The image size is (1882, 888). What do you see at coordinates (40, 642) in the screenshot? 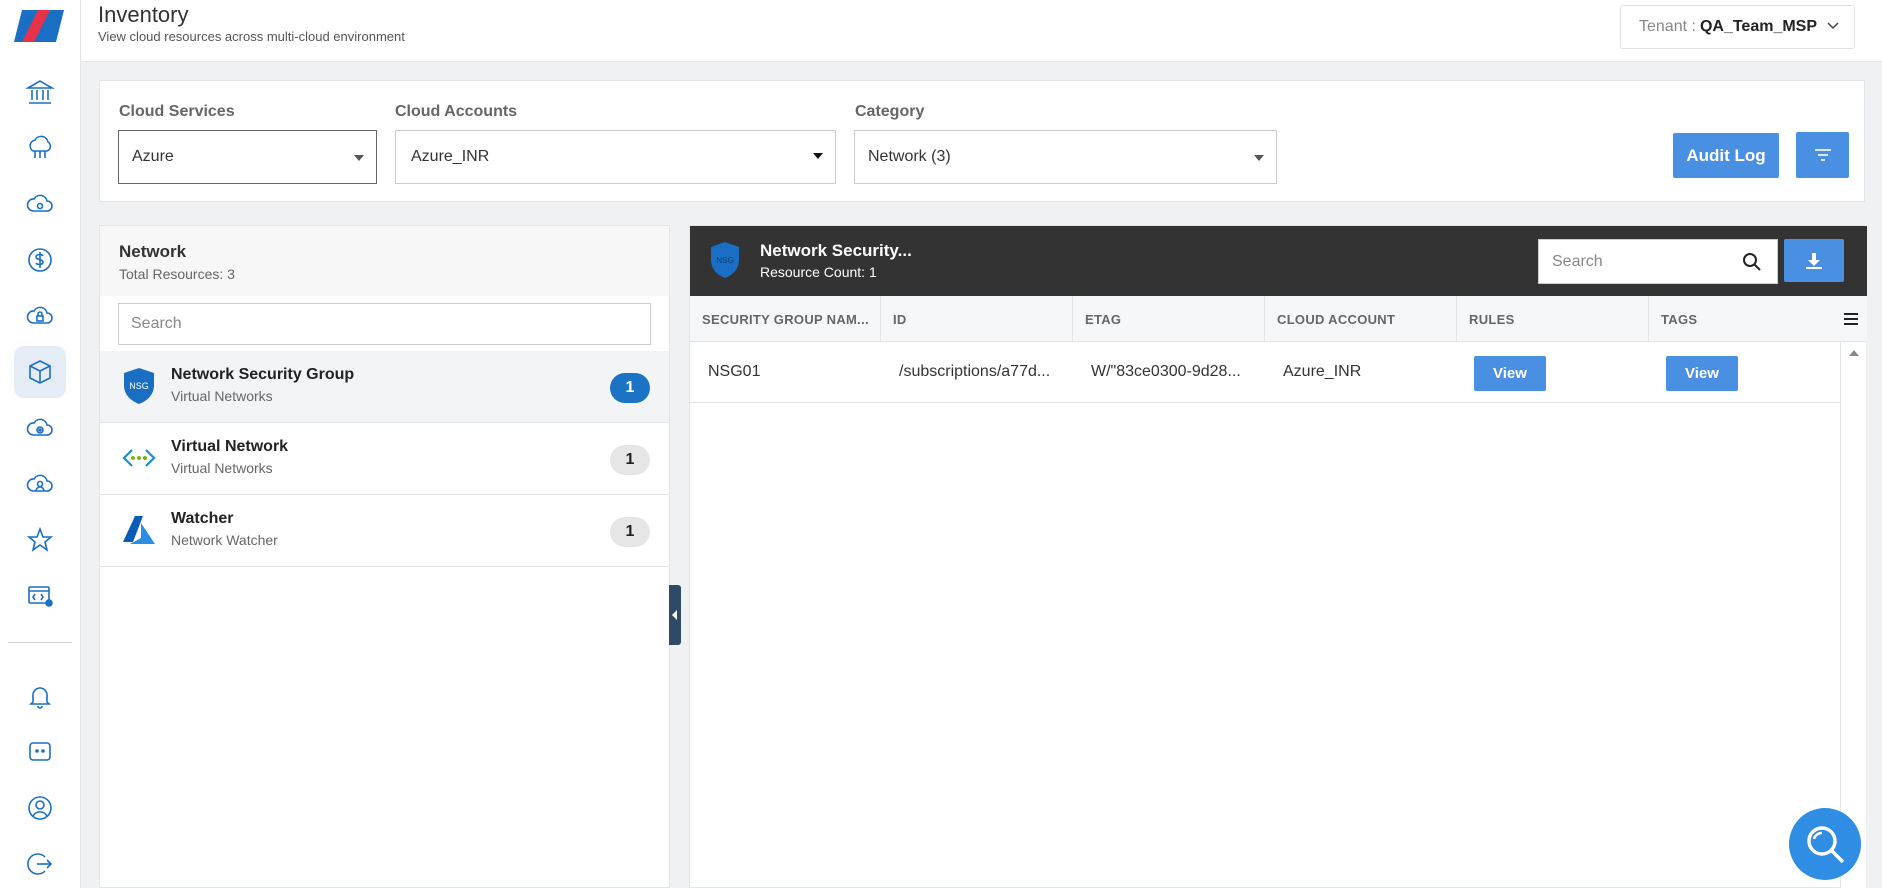
I see `sidebar-divider` at bounding box center [40, 642].